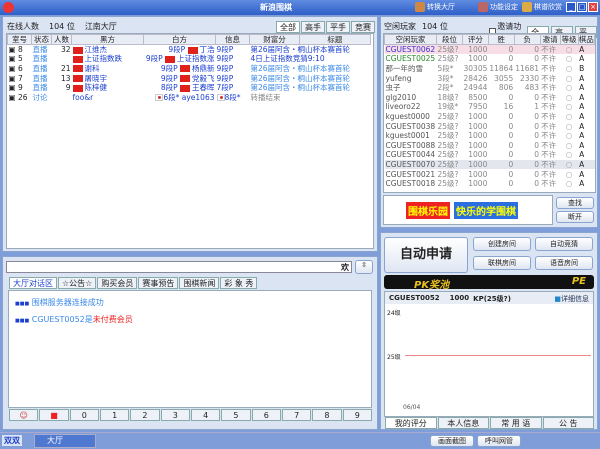 Image resolution: width=600 pixels, height=449 pixels. I want to click on game-records-button: 棋谱欣赏, so click(542, 7).